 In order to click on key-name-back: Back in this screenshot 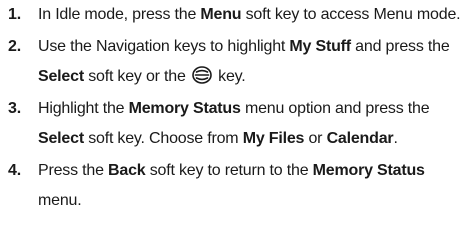, I will do `click(127, 170)`.